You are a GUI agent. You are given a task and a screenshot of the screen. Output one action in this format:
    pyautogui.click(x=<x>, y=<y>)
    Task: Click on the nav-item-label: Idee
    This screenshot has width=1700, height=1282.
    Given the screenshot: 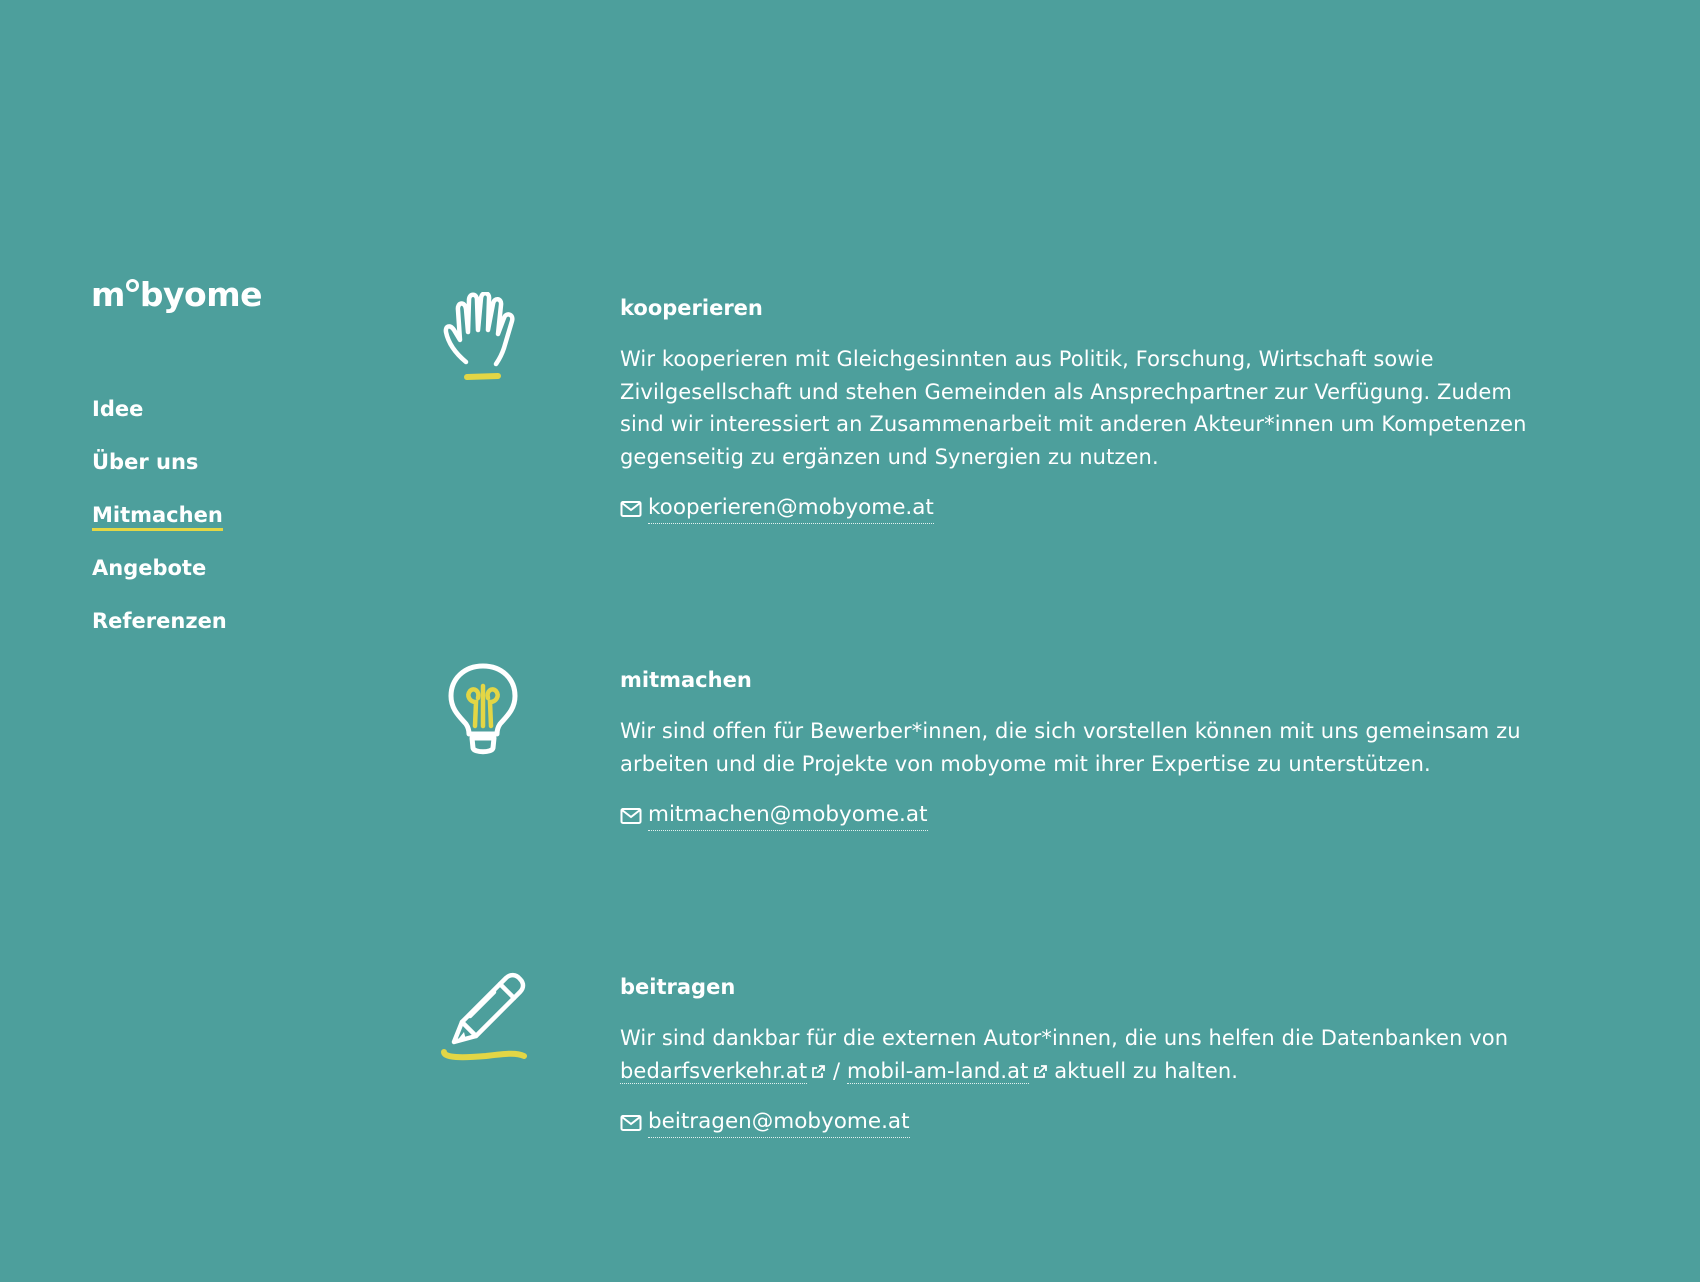 What is the action you would take?
    pyautogui.click(x=118, y=409)
    